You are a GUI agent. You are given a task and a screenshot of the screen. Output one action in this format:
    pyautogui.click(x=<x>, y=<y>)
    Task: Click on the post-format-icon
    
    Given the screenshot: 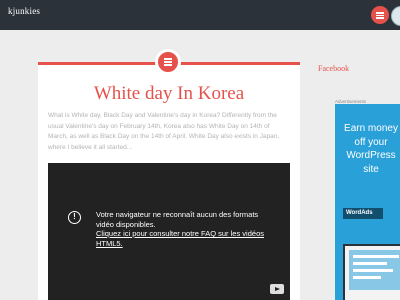 What is the action you would take?
    pyautogui.click(x=168, y=62)
    